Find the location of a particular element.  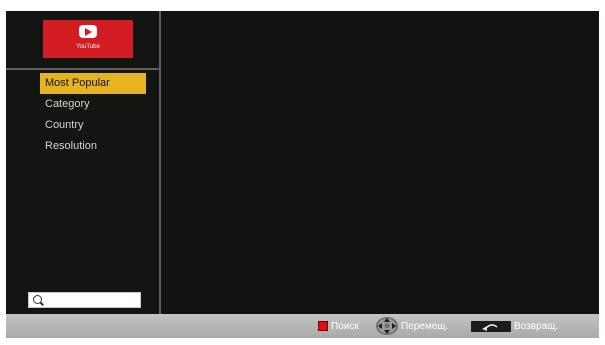

hint-back-label: Возвращ. is located at coordinates (536, 326).